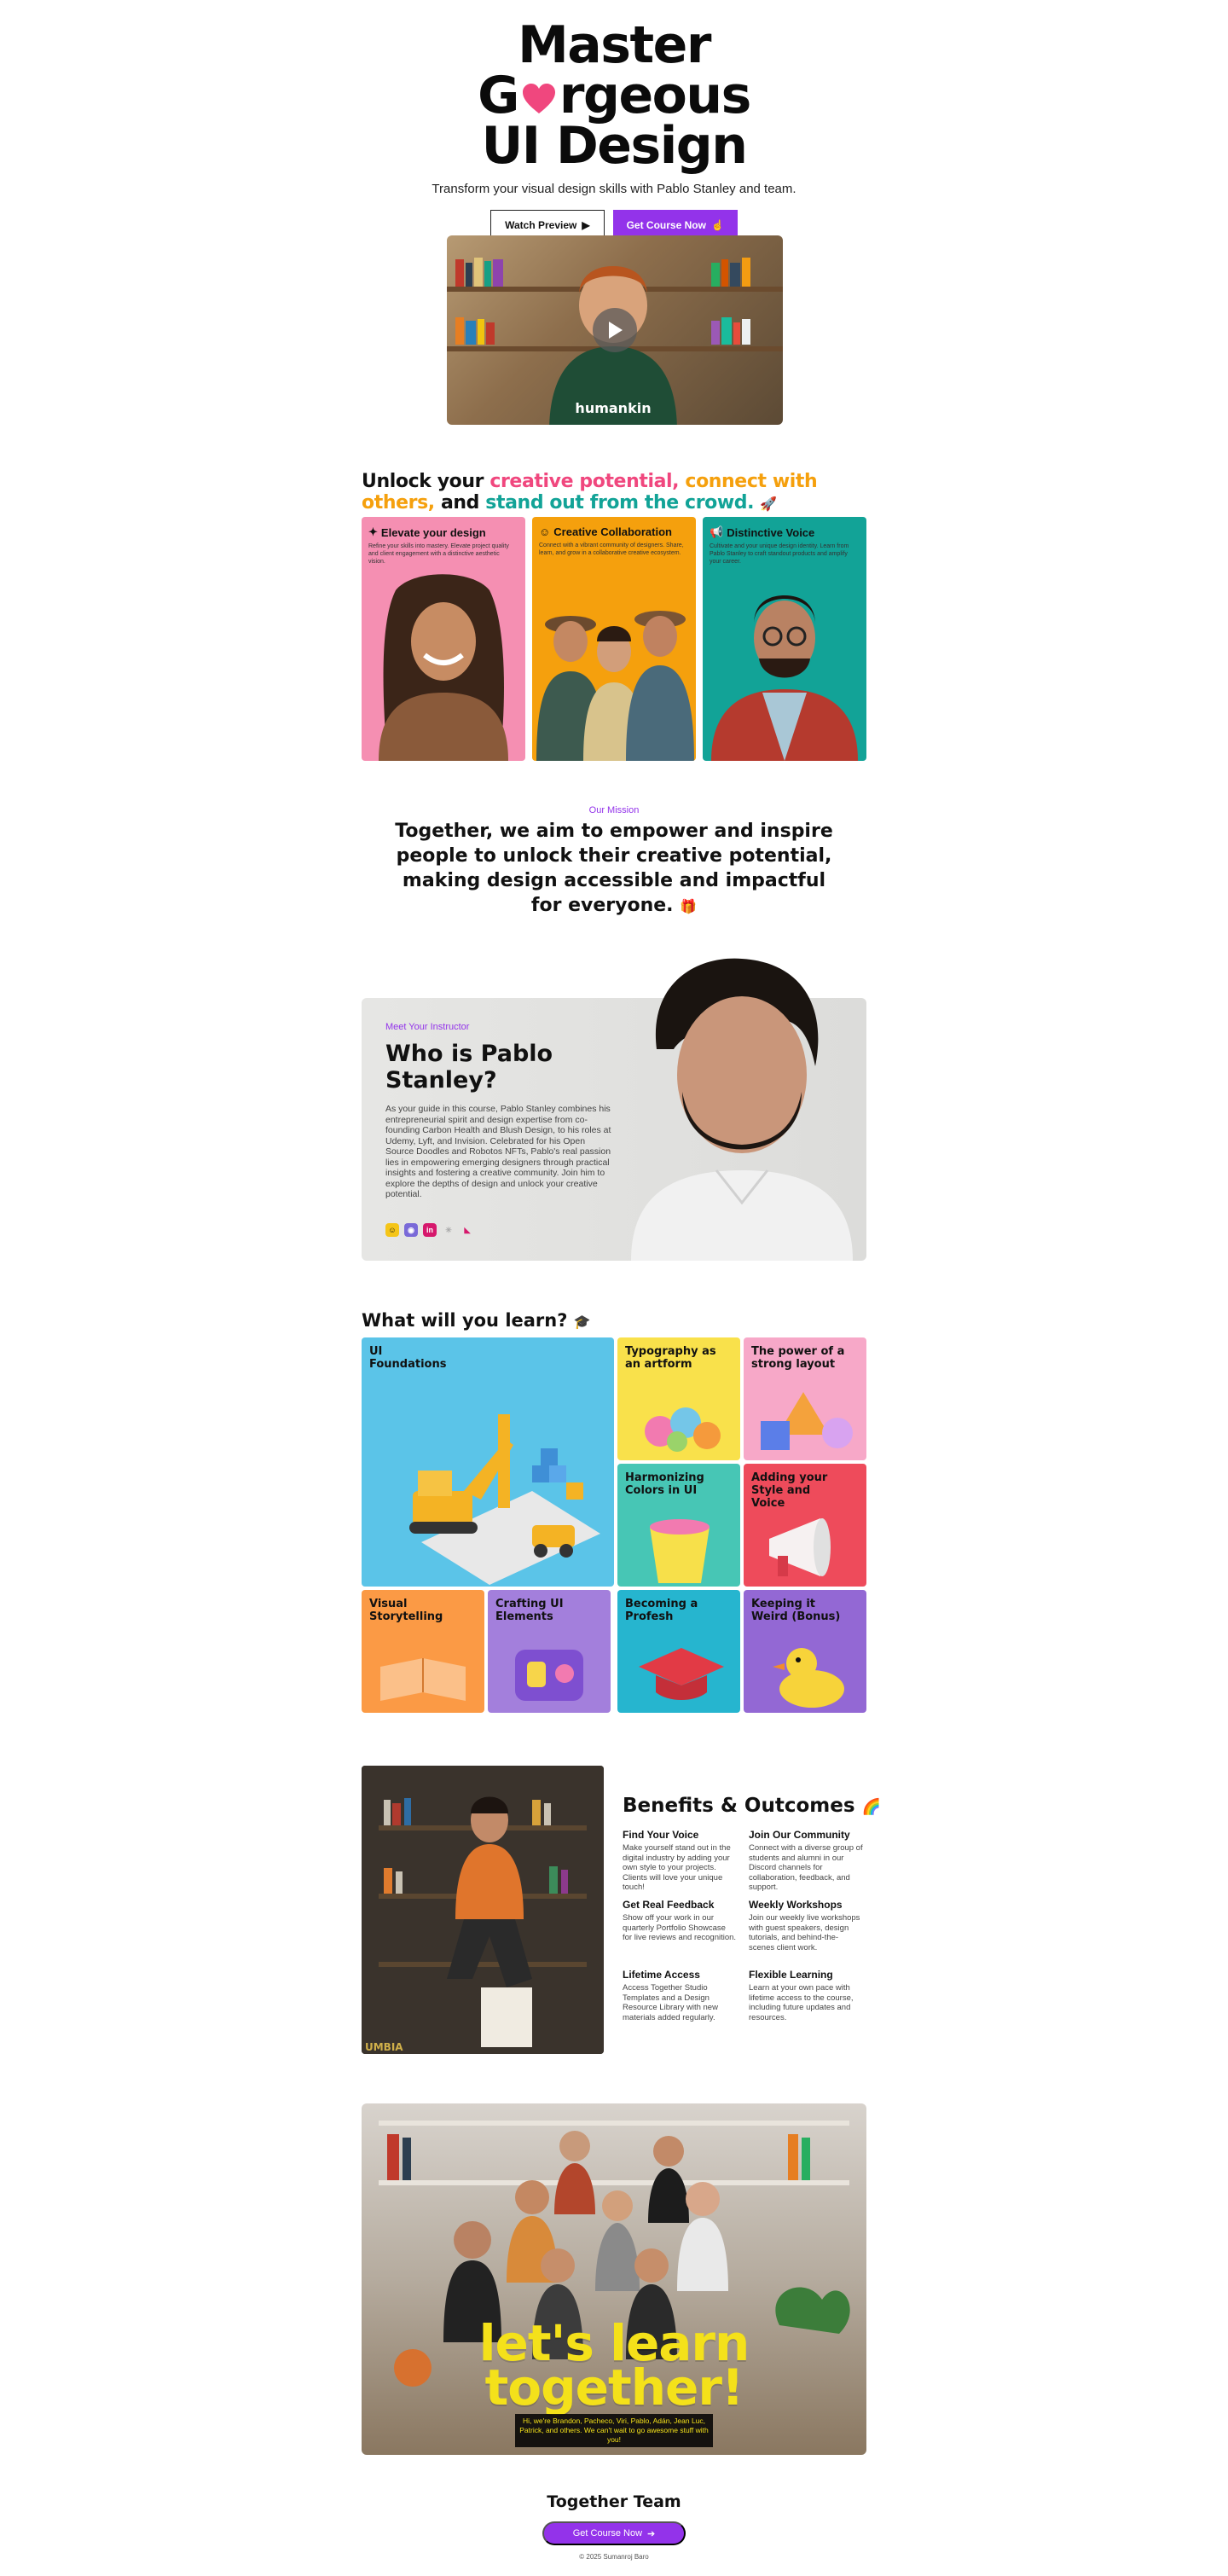 This screenshot has height=2576, width=1228. What do you see at coordinates (460, 502) in the screenshot?
I see `unlock-text-4: and` at bounding box center [460, 502].